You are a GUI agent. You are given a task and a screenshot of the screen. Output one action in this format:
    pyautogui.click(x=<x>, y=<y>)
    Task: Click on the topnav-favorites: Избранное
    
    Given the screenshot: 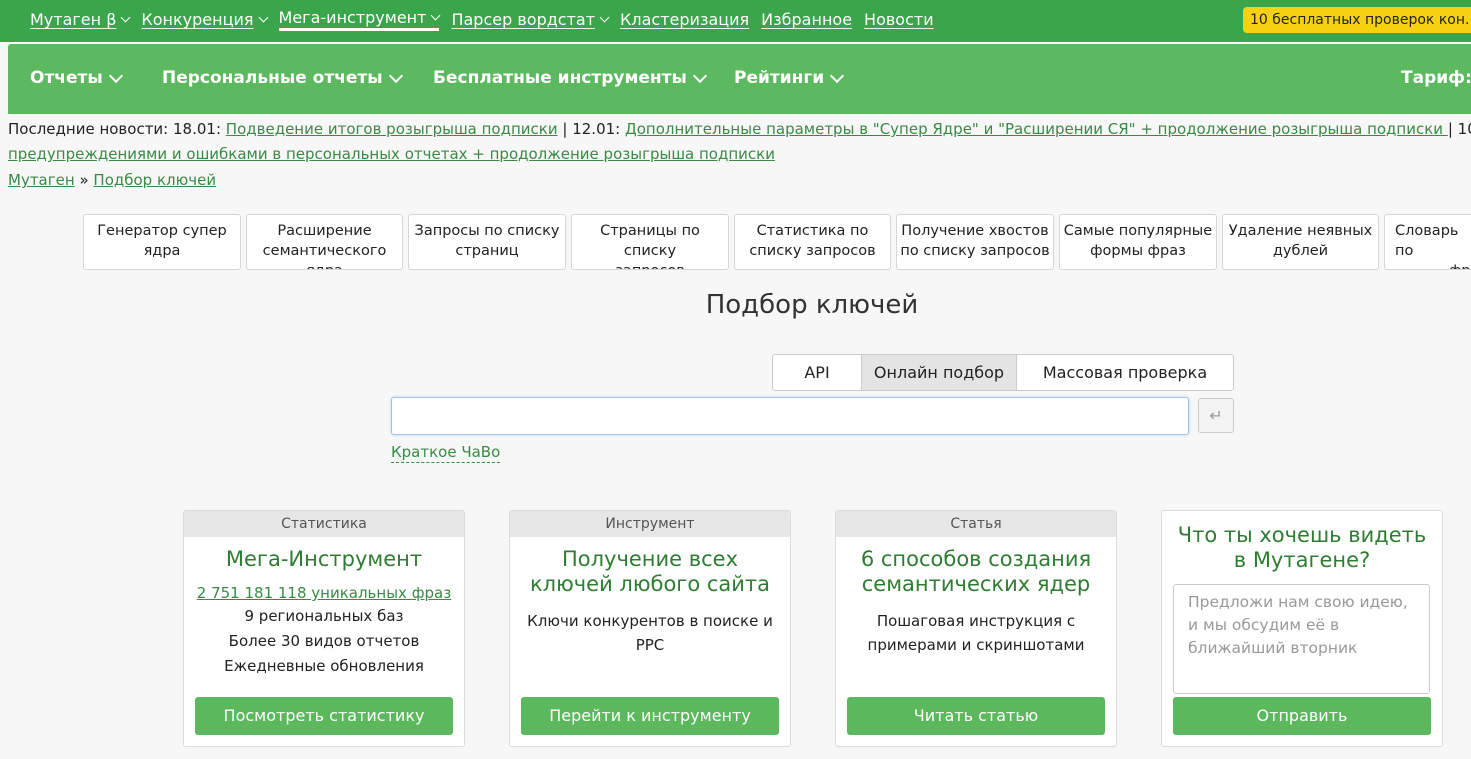 What is the action you would take?
    pyautogui.click(x=806, y=19)
    